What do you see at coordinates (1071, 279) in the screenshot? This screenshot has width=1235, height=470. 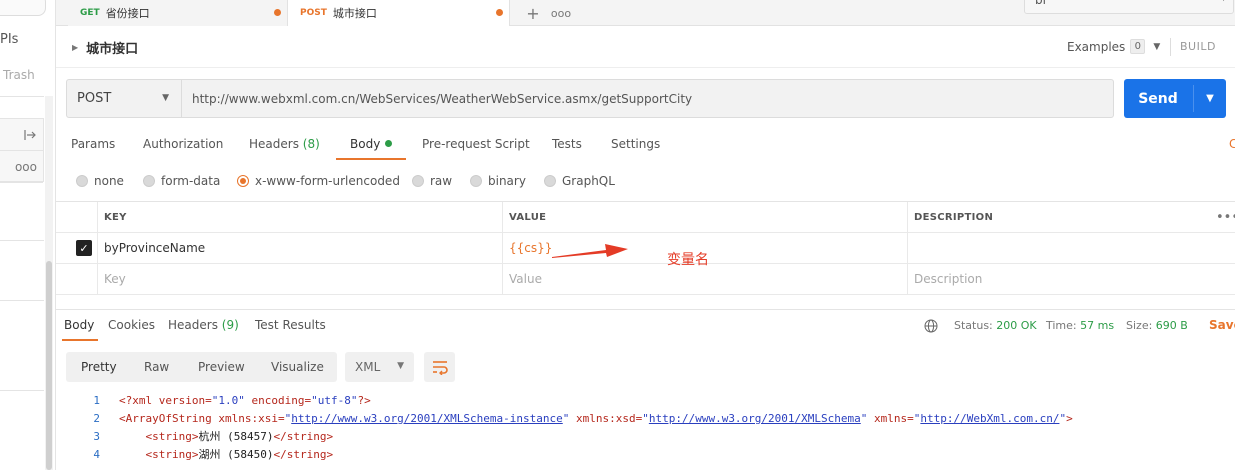 I see `description-placeholder: Description` at bounding box center [1071, 279].